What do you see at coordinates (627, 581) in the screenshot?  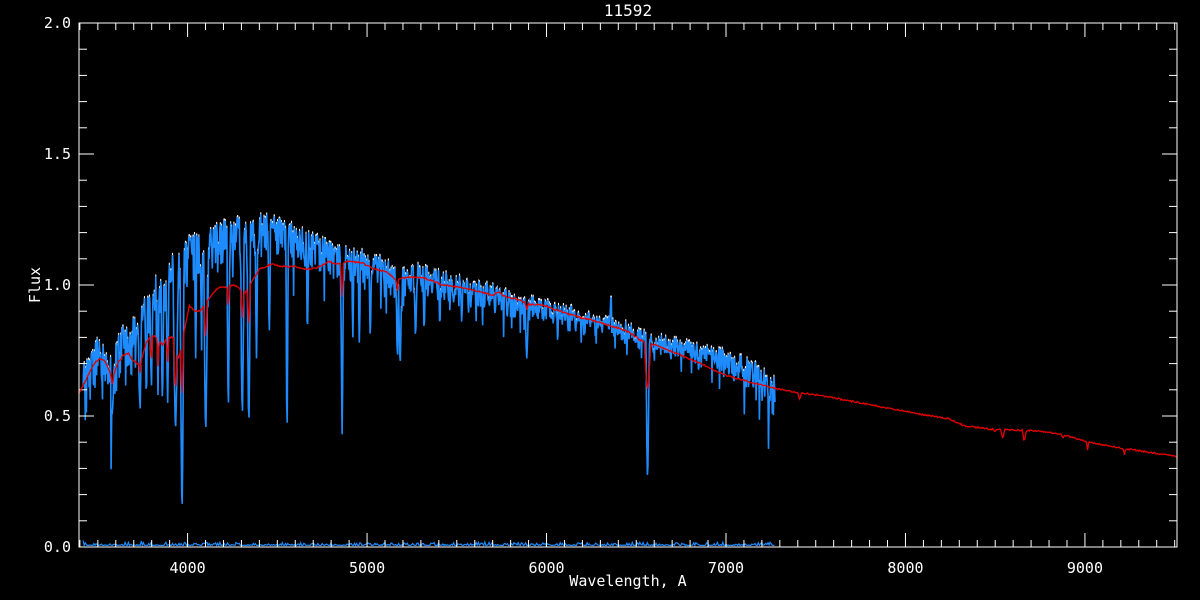 I see `x-axis-label: Wavelength, A` at bounding box center [627, 581].